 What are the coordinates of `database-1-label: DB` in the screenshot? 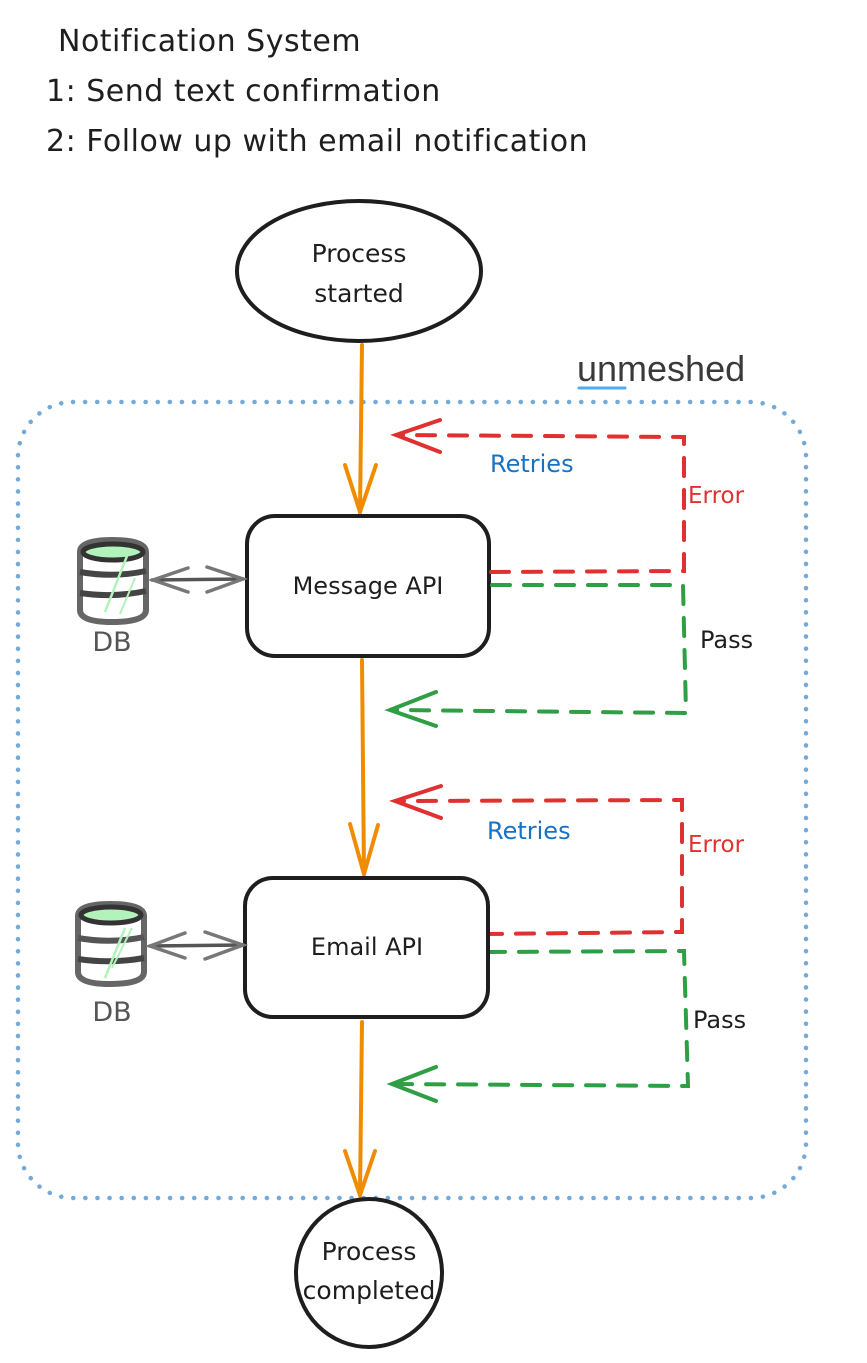 It's located at (111, 642).